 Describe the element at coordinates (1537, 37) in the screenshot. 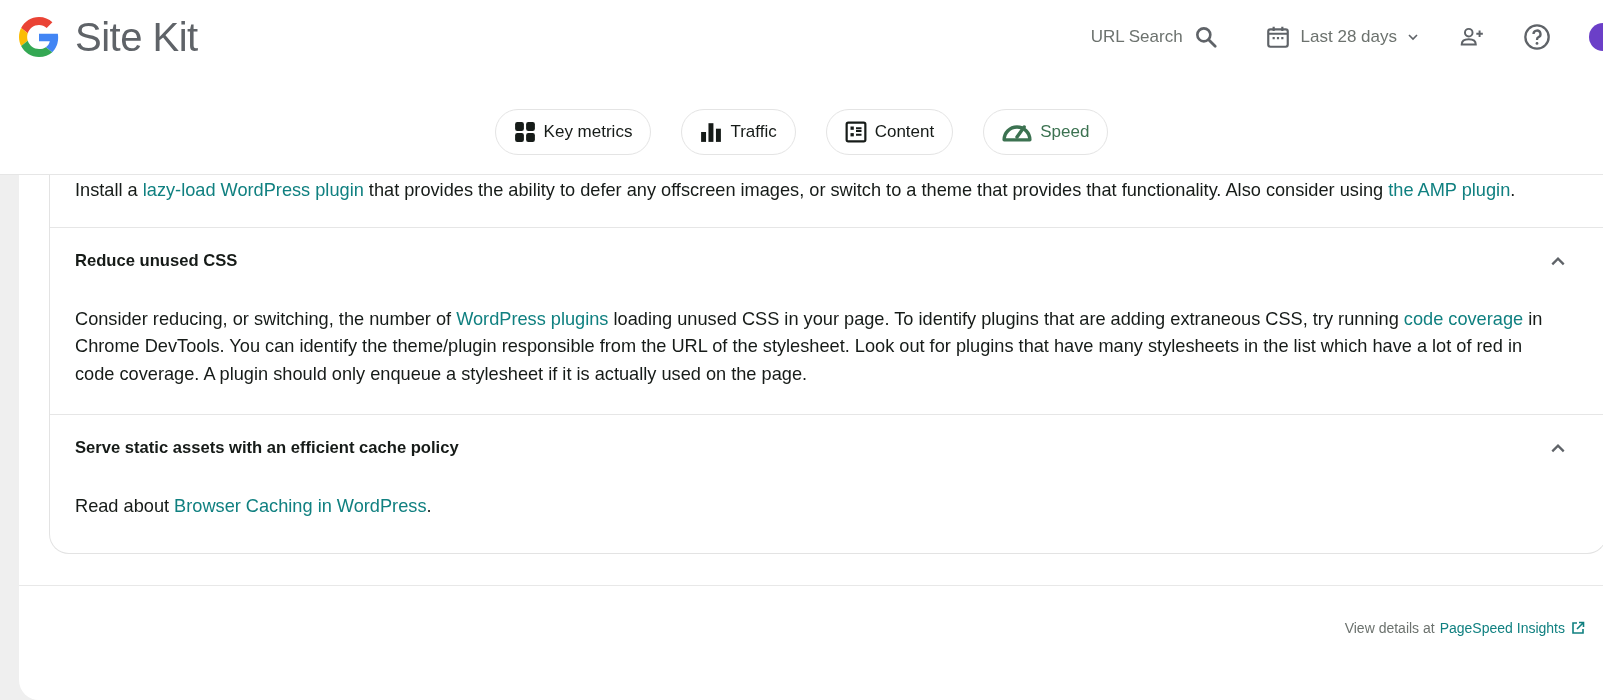

I see `help-icon` at that location.